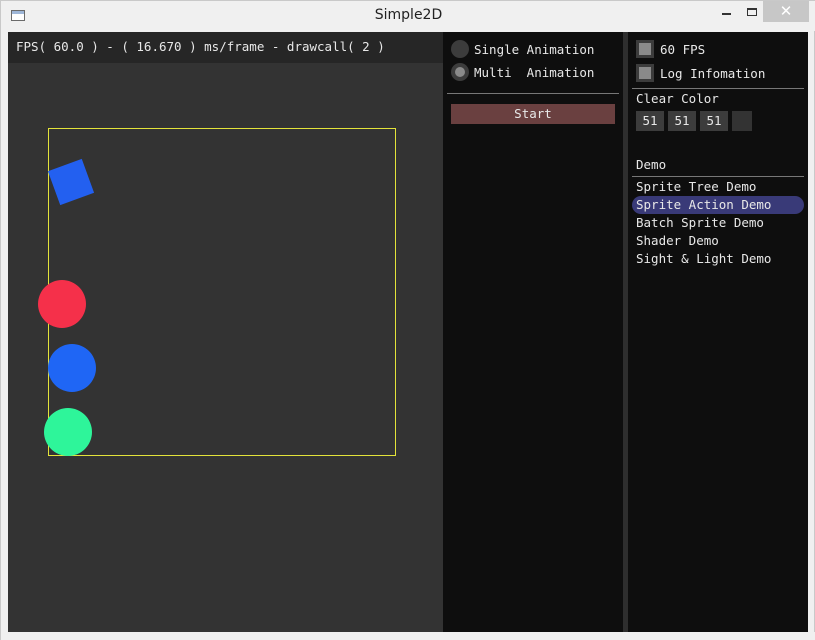 This screenshot has height=640, width=815. What do you see at coordinates (683, 49) in the screenshot?
I see `checkbox-label: 60 FPS` at bounding box center [683, 49].